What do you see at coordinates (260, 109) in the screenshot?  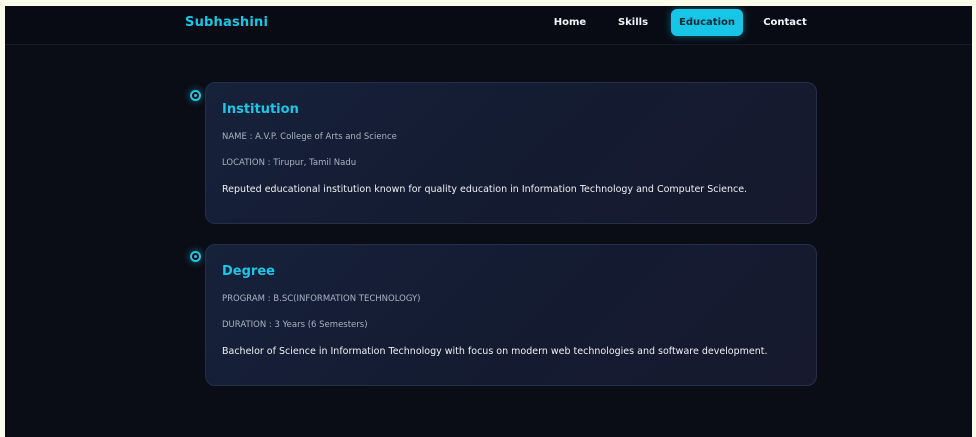 I see `card-title: Institution` at bounding box center [260, 109].